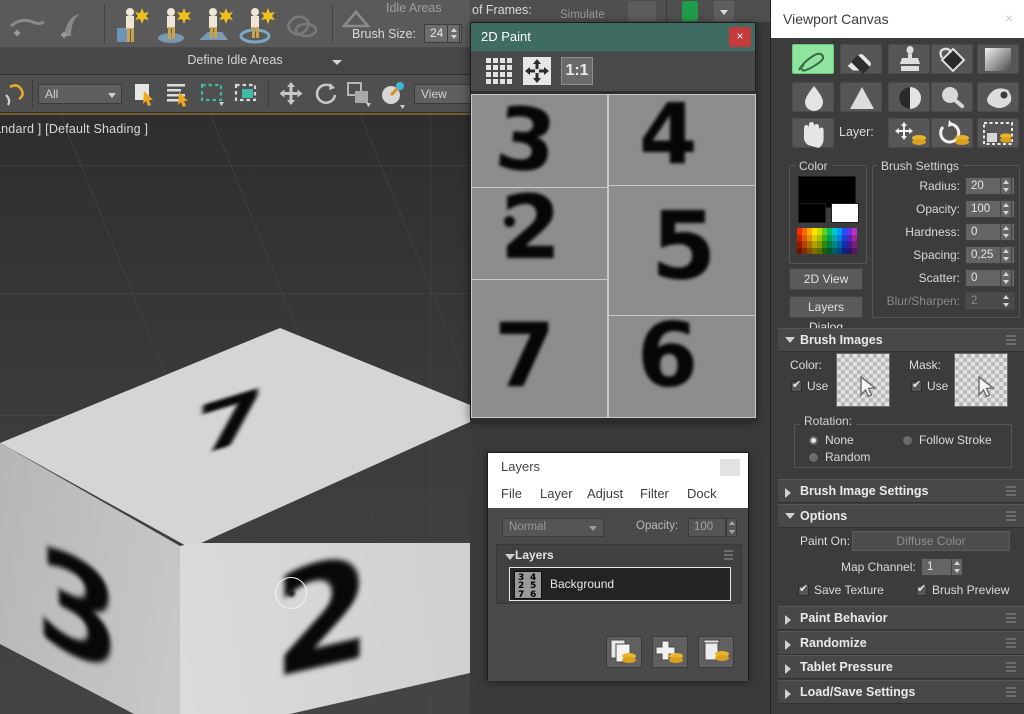 The width and height of the screenshot is (1024, 714). Describe the element at coordinates (826, 279) in the screenshot. I see `2d-view-button: 2D View` at that location.